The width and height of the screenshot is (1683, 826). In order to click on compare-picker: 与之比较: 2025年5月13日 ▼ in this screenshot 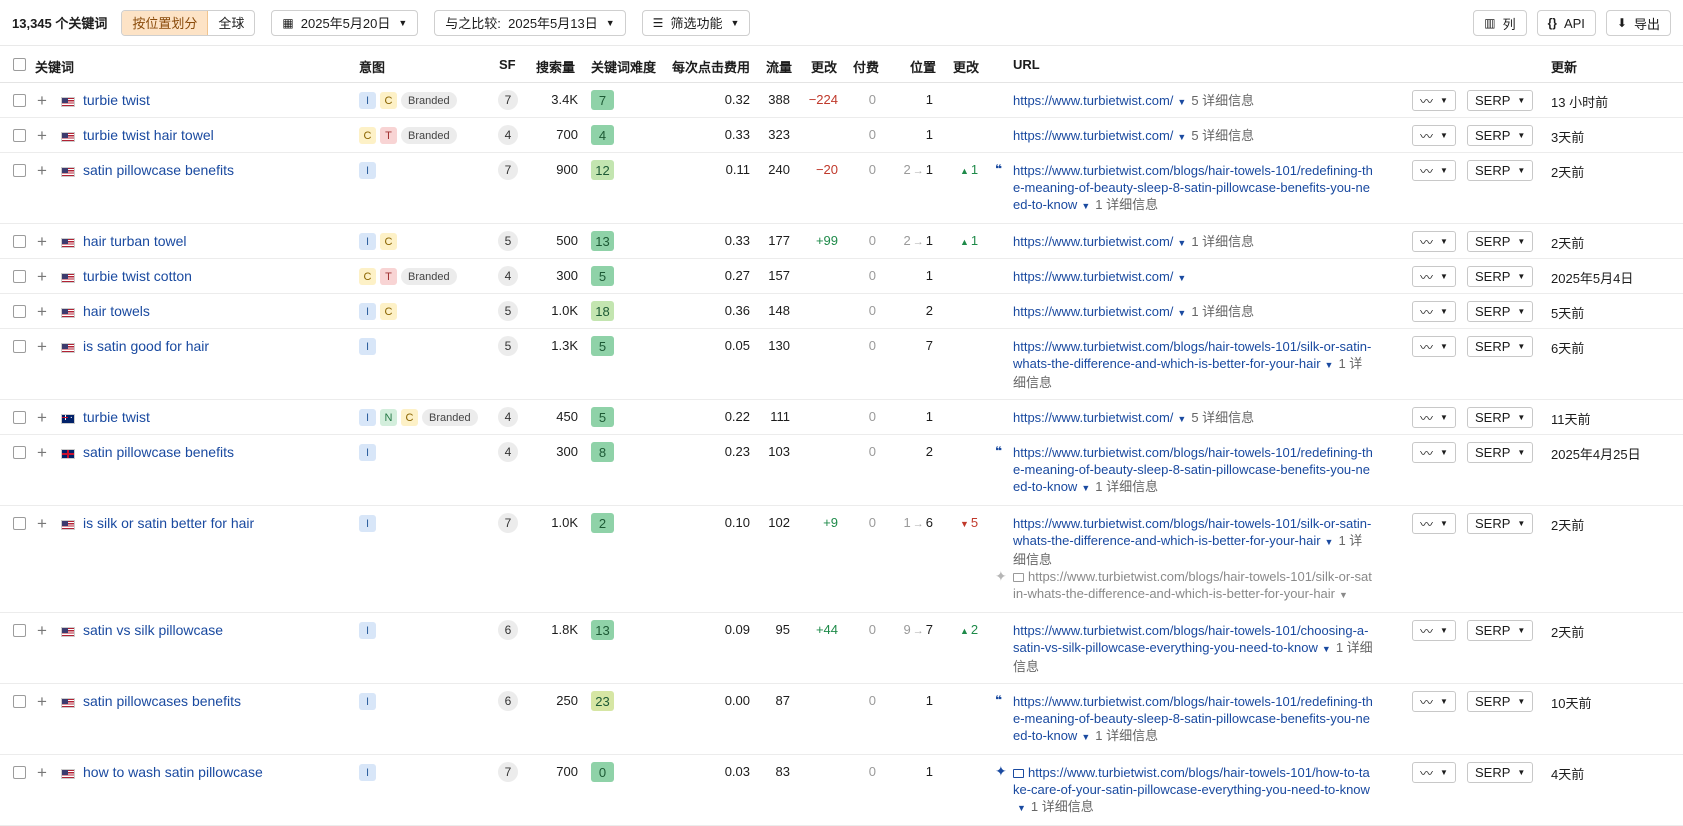, I will do `click(530, 22)`.